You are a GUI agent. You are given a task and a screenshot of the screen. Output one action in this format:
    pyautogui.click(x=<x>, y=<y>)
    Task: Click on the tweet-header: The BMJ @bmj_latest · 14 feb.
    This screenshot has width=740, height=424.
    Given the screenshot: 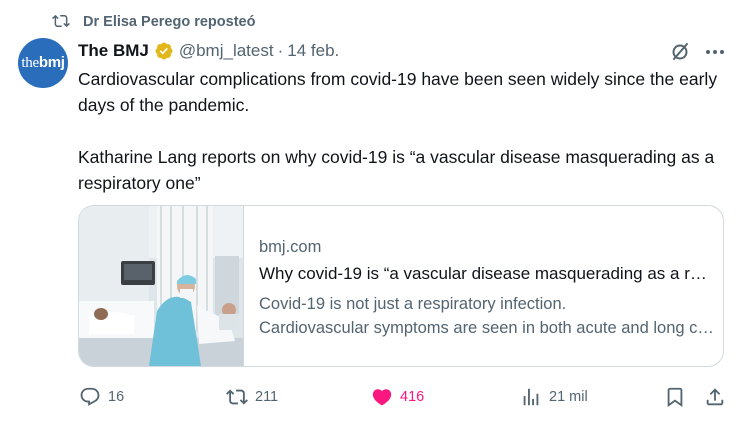 What is the action you would take?
    pyautogui.click(x=208, y=51)
    